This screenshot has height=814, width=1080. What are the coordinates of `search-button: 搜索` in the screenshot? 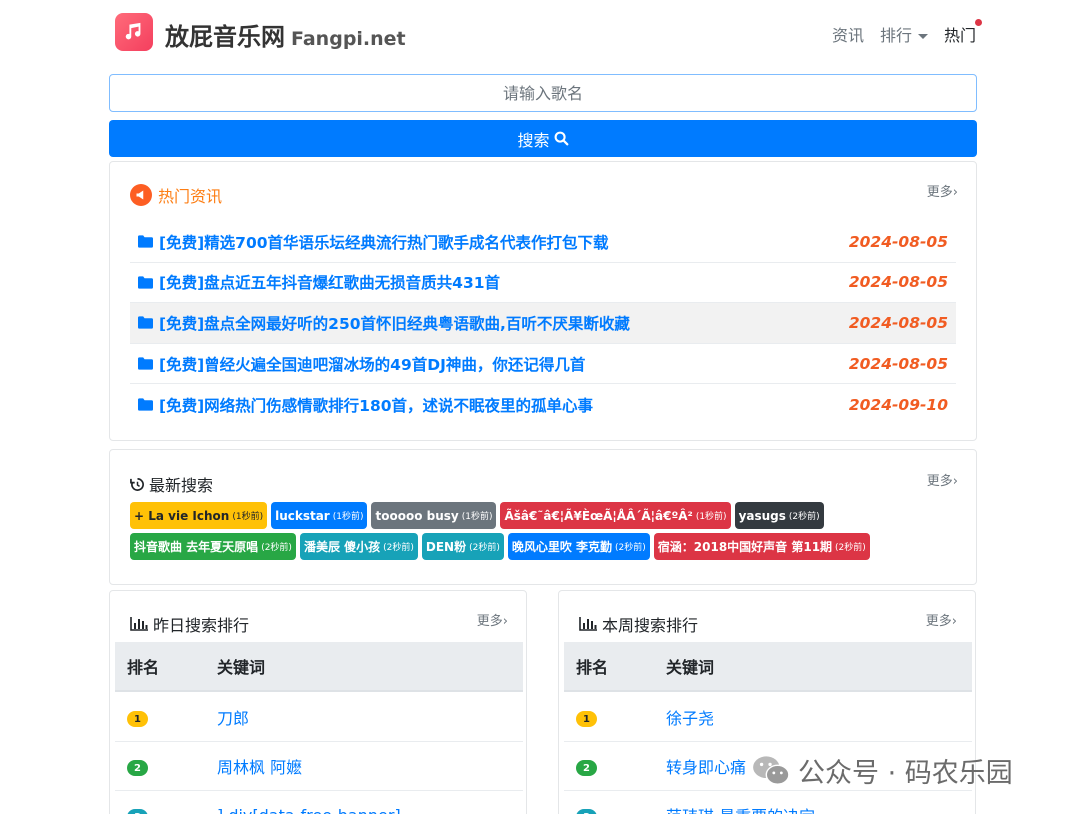 It's located at (543, 138).